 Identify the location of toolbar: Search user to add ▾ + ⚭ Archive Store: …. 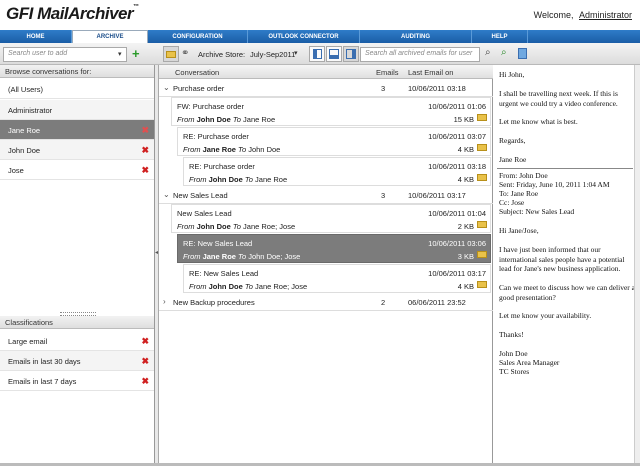
(320, 54).